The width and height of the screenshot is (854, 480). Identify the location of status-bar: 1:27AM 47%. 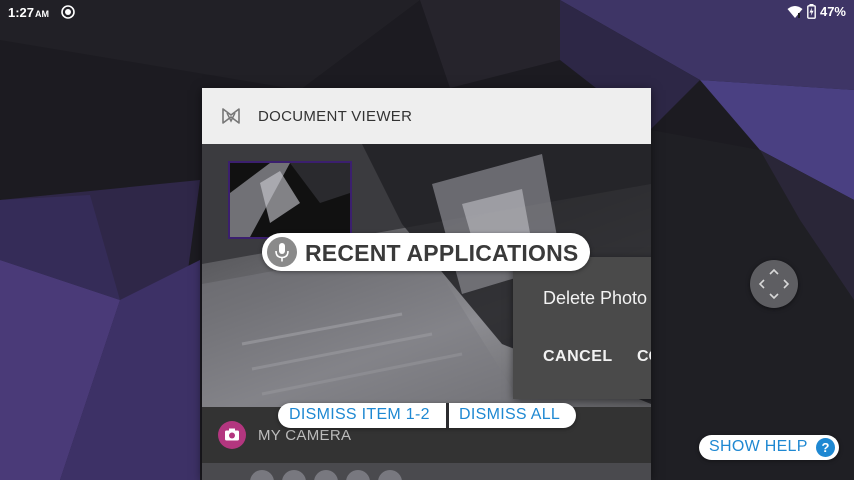
(427, 12).